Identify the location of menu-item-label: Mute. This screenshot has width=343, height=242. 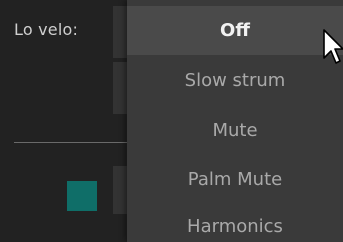
(235, 130).